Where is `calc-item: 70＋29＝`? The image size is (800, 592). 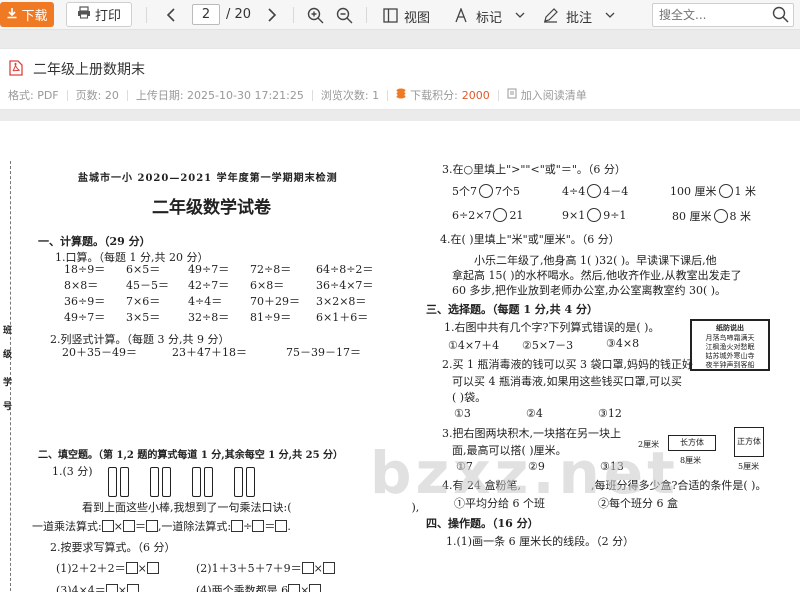
calc-item: 70＋29＝ is located at coordinates (275, 301).